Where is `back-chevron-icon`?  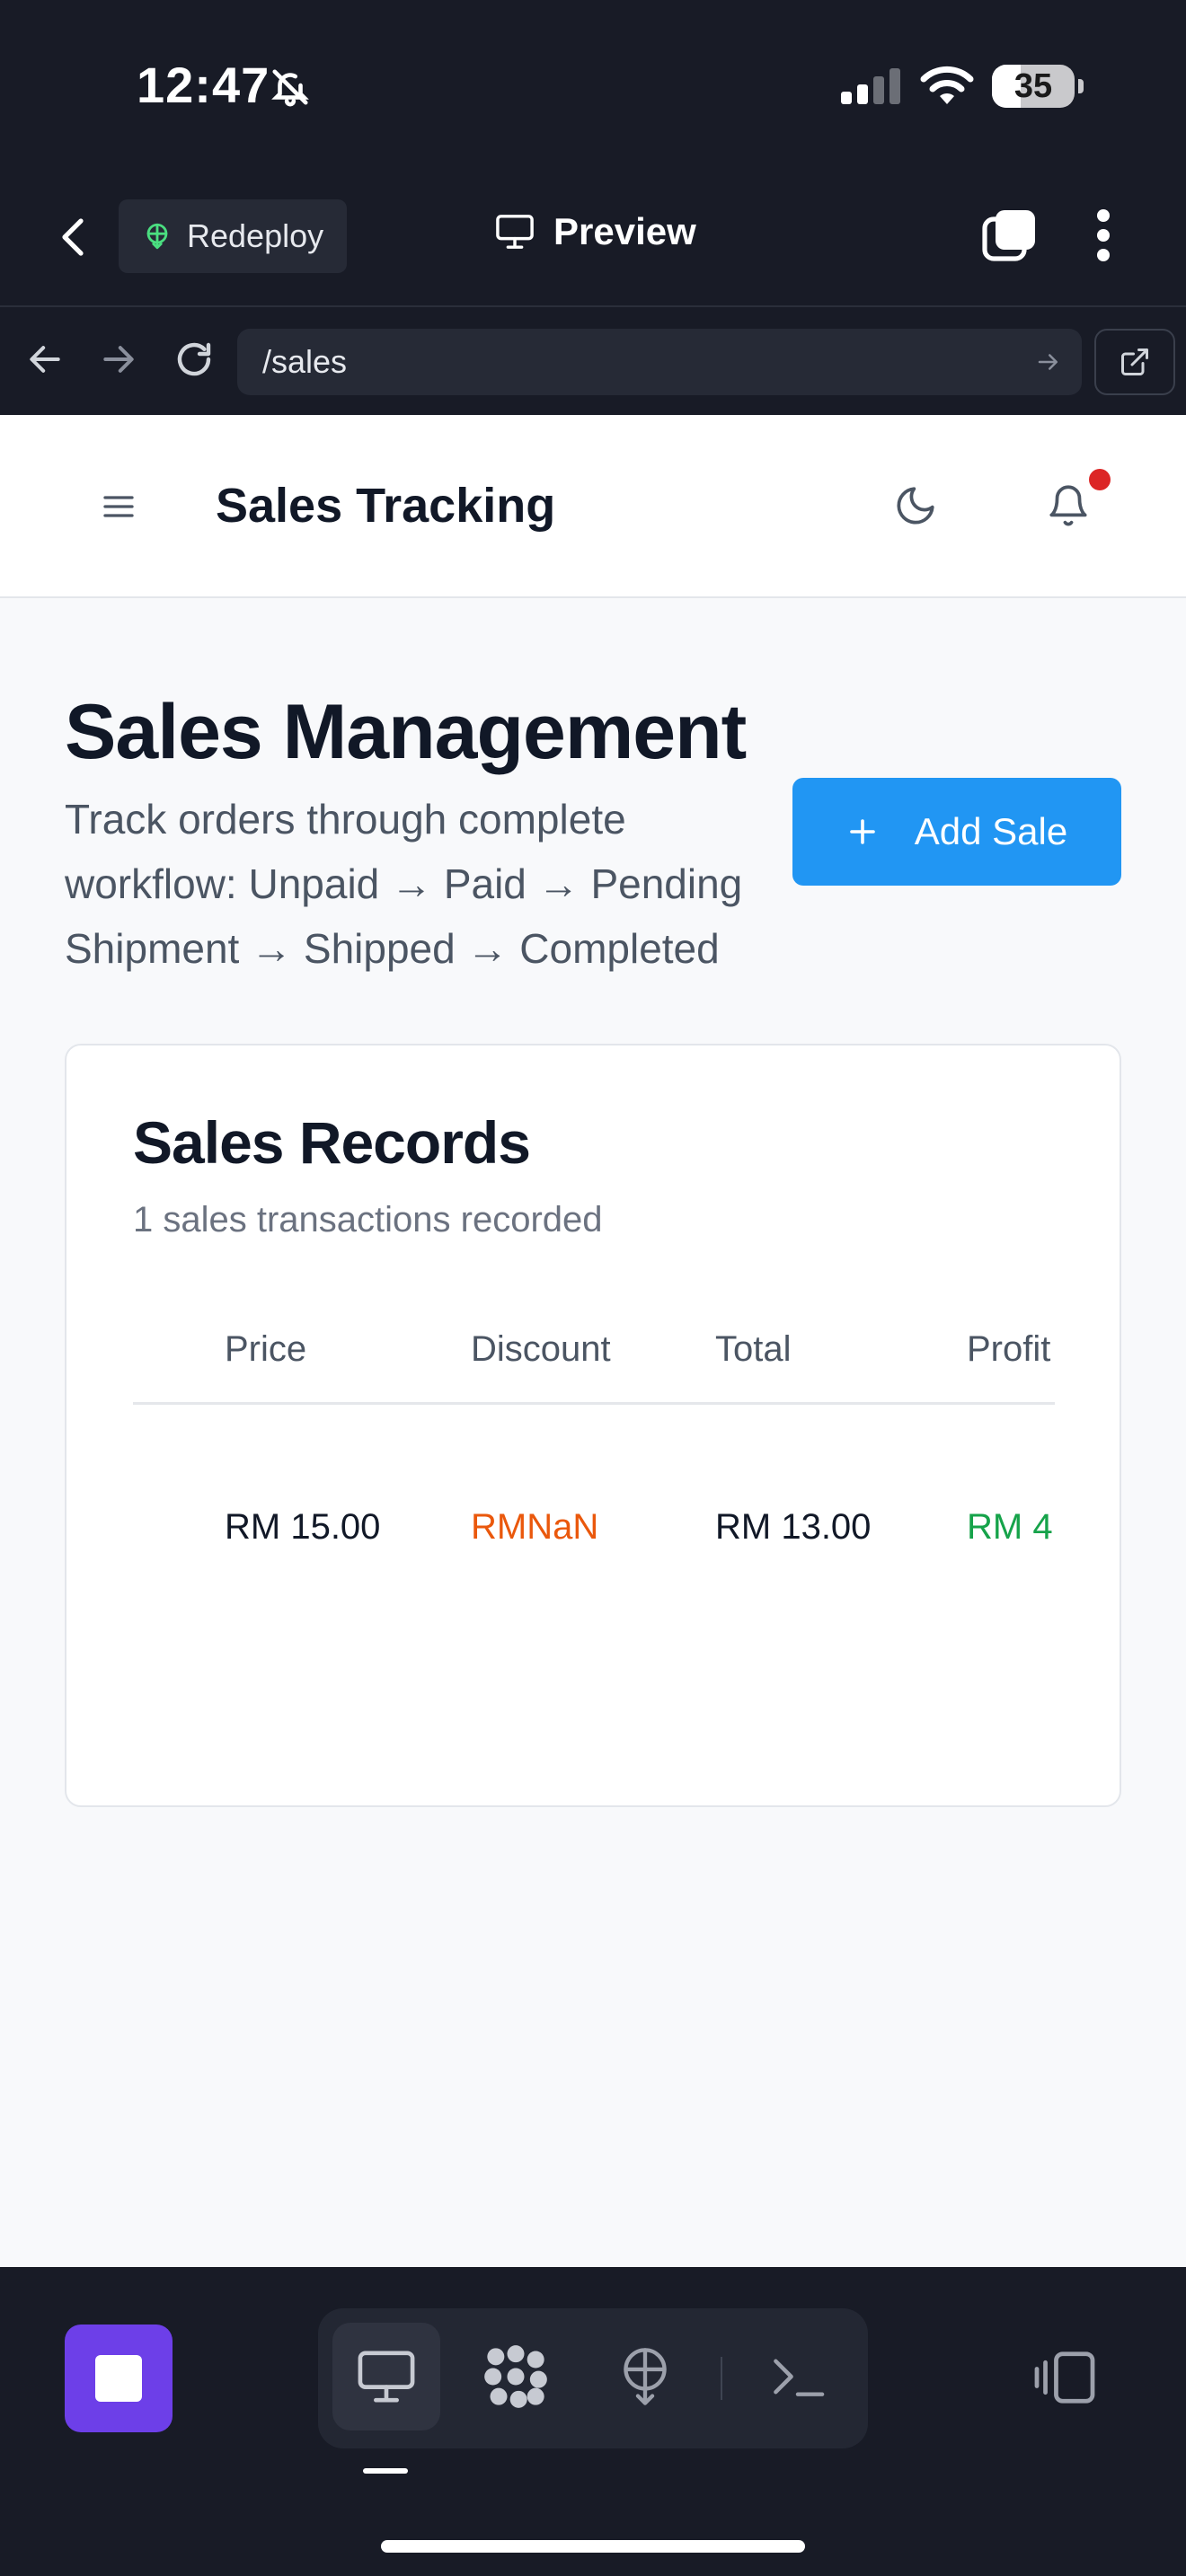
back-chevron-icon is located at coordinates (74, 237).